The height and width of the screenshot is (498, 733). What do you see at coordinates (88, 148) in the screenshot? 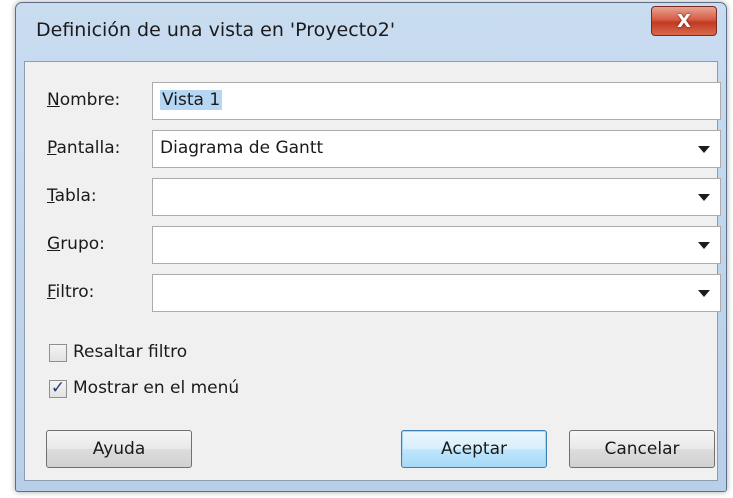
I see `pantalla-label-rest: antalla:` at bounding box center [88, 148].